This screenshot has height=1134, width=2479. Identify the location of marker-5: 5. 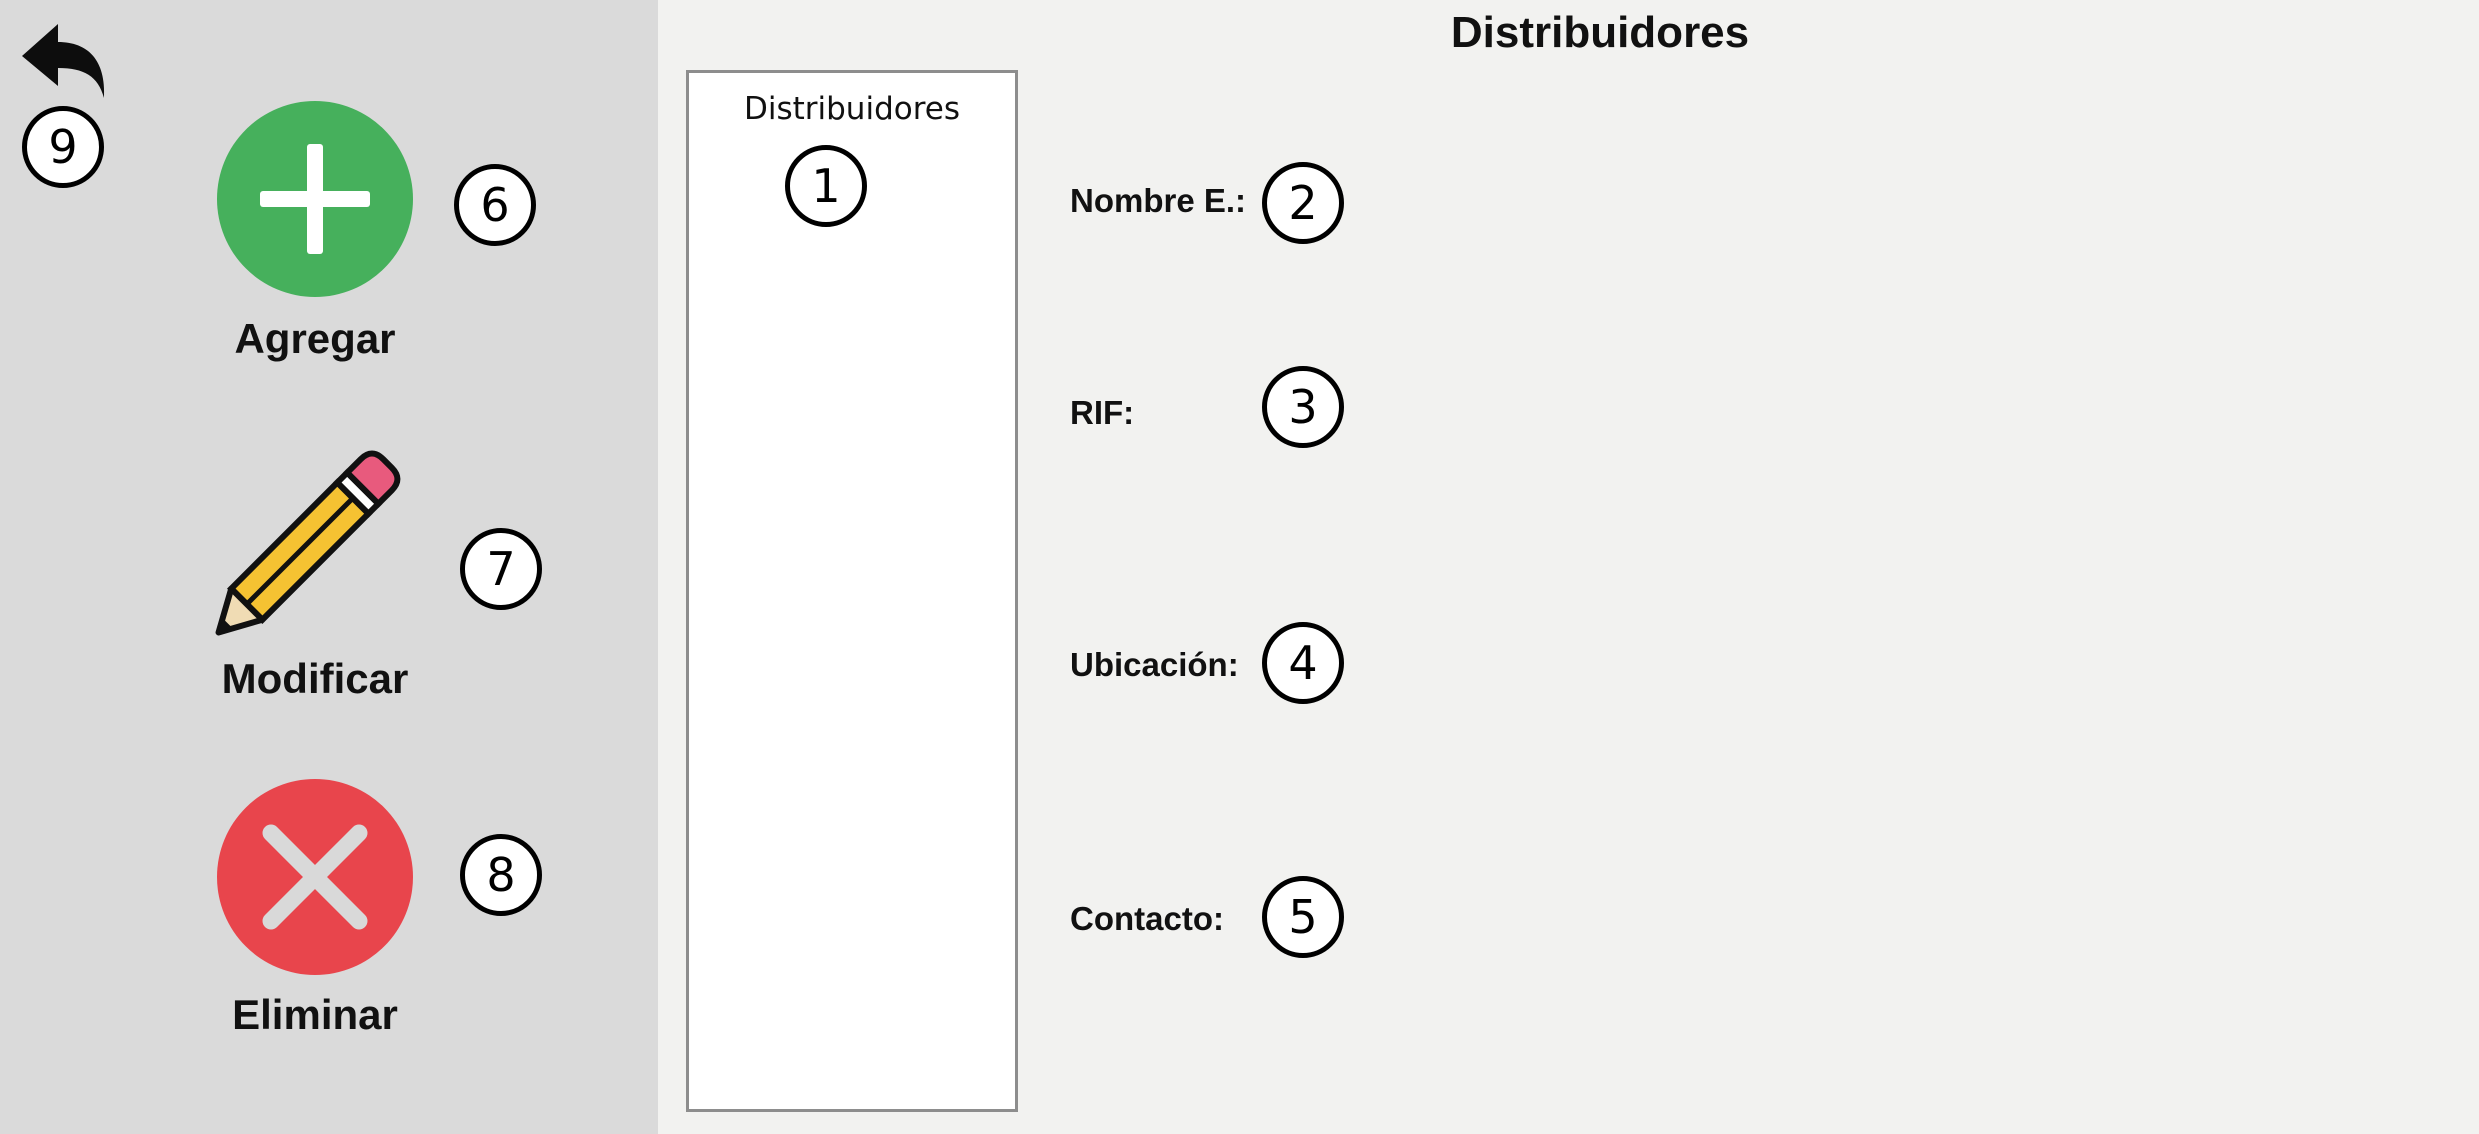
(1303, 917).